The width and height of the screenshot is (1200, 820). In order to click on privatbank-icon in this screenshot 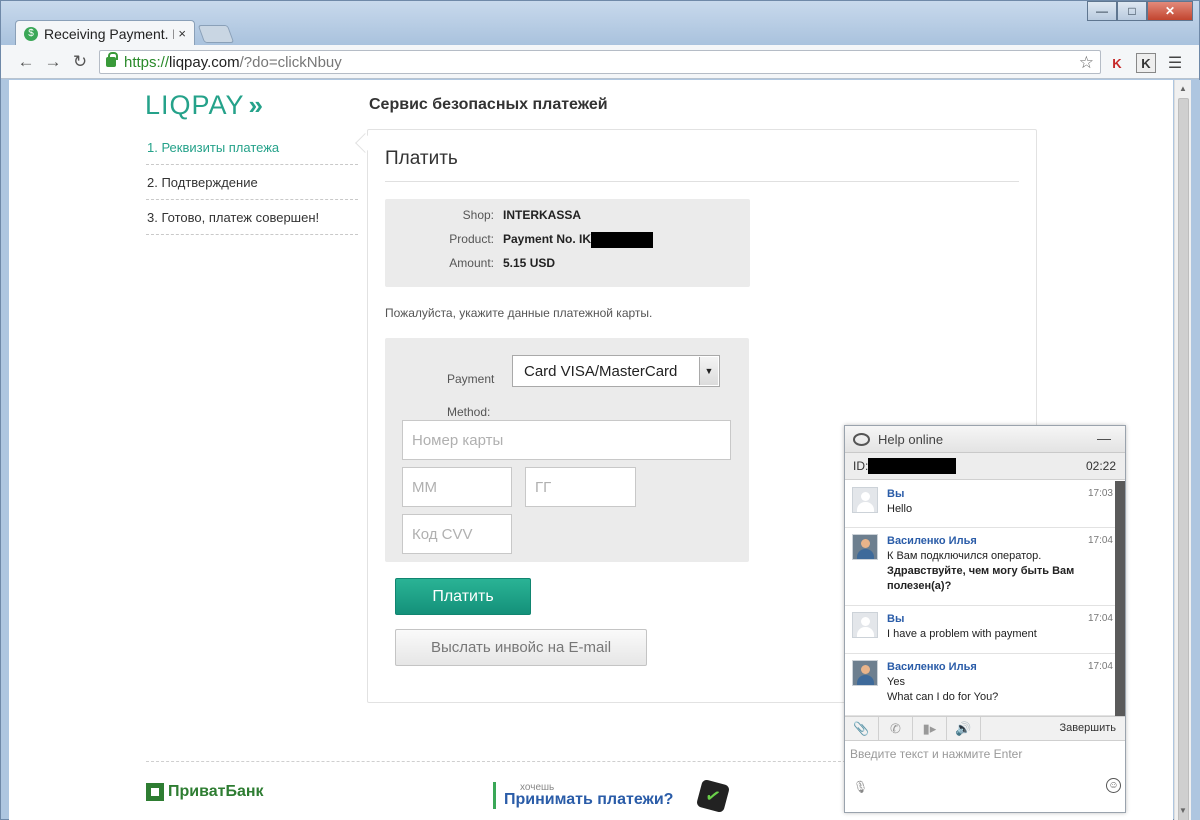, I will do `click(155, 792)`.